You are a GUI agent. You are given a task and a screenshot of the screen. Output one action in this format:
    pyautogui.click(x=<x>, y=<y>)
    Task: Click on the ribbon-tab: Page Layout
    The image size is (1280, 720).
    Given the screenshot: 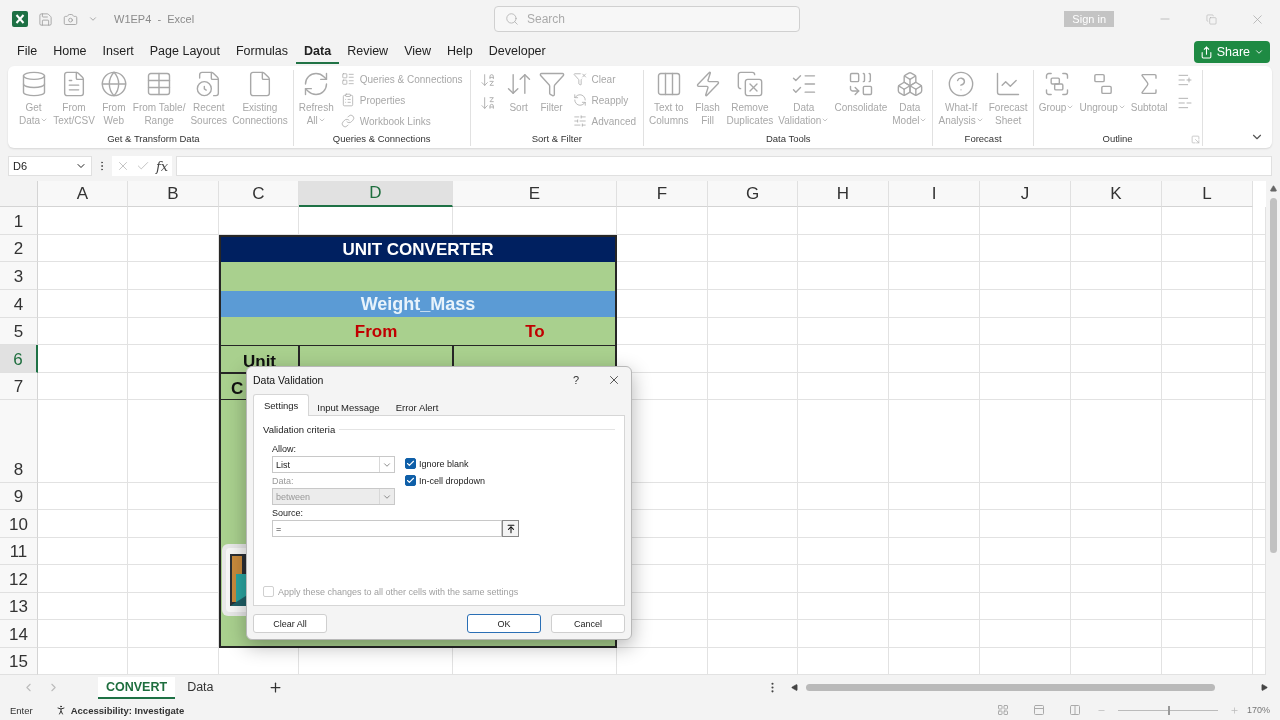 What is the action you would take?
    pyautogui.click(x=184, y=52)
    